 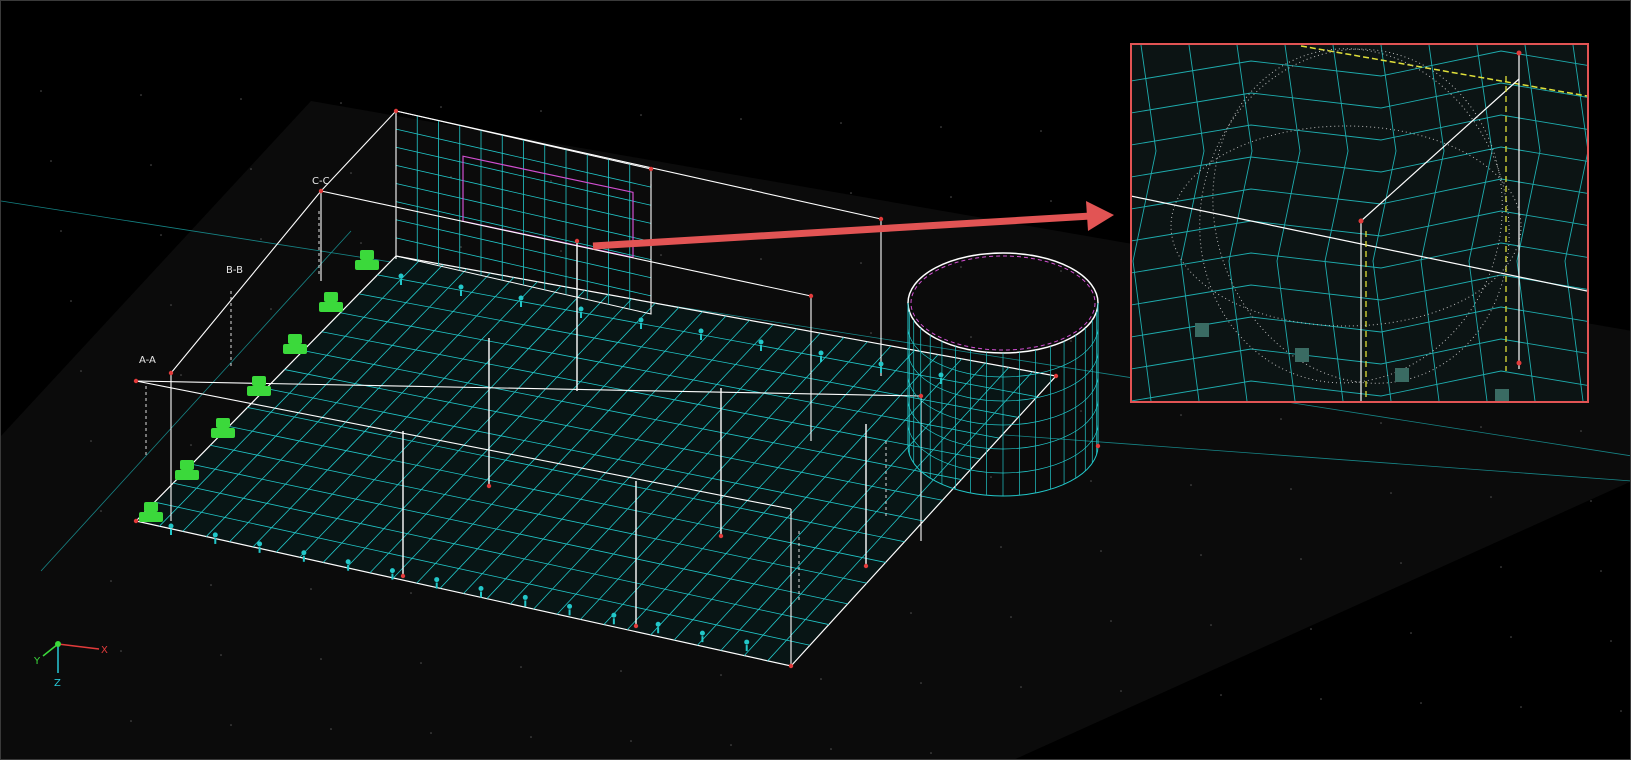 What do you see at coordinates (321, 181) in the screenshot?
I see `section-label-c: C-C` at bounding box center [321, 181].